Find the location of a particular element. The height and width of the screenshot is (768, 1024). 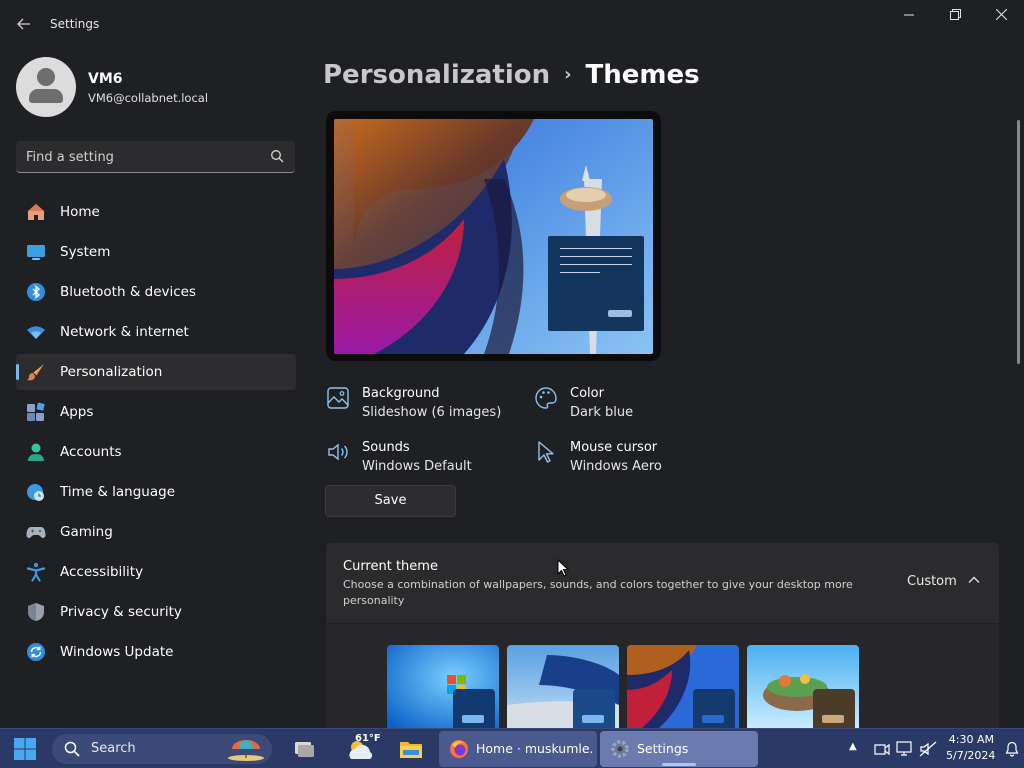

task-view-icon is located at coordinates (304, 749).